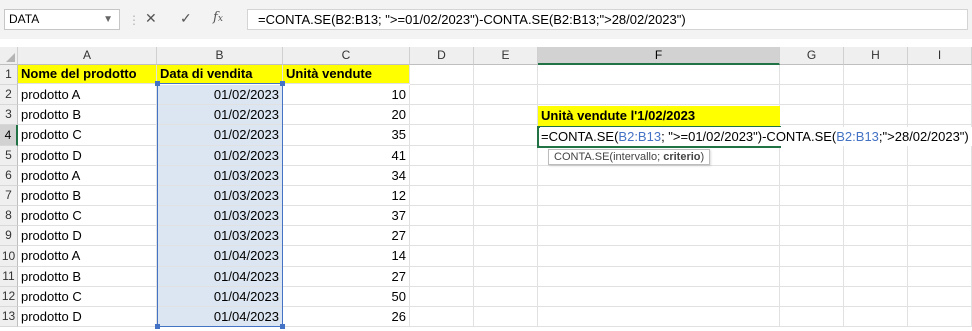 The image size is (972, 331). What do you see at coordinates (9, 156) in the screenshot?
I see `row-header: 5` at bounding box center [9, 156].